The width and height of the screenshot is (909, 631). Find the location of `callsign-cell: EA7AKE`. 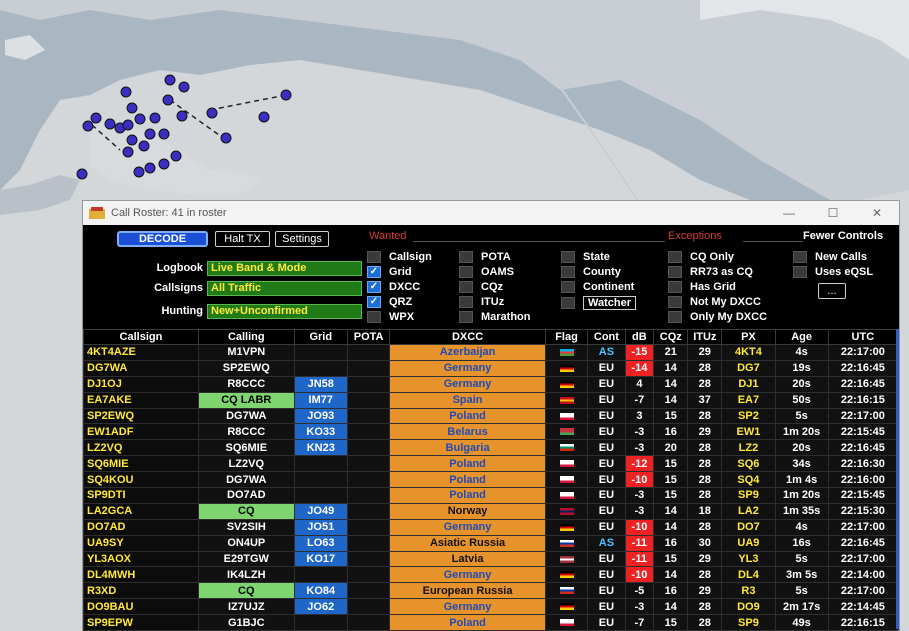

callsign-cell: EA7AKE is located at coordinates (141, 400).